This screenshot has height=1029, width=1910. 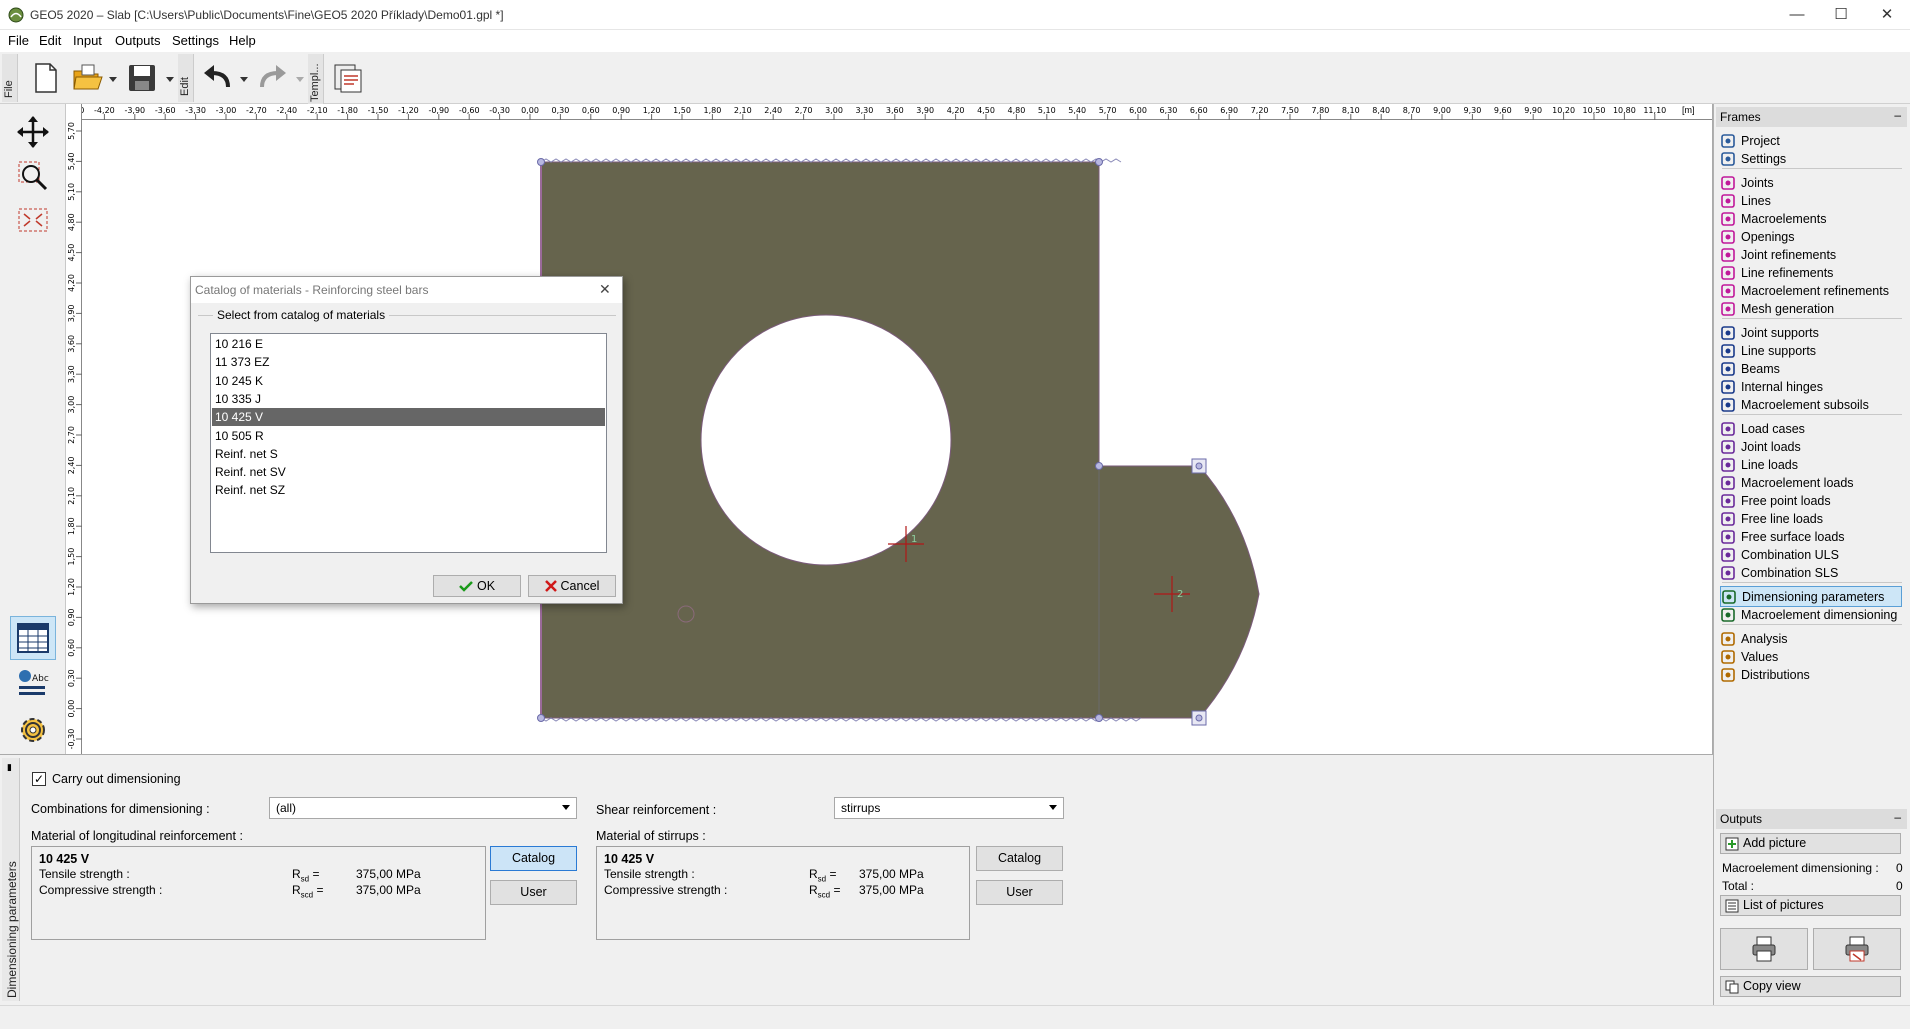 What do you see at coordinates (138, 40) in the screenshot?
I see `menu-outputs: Outputs` at bounding box center [138, 40].